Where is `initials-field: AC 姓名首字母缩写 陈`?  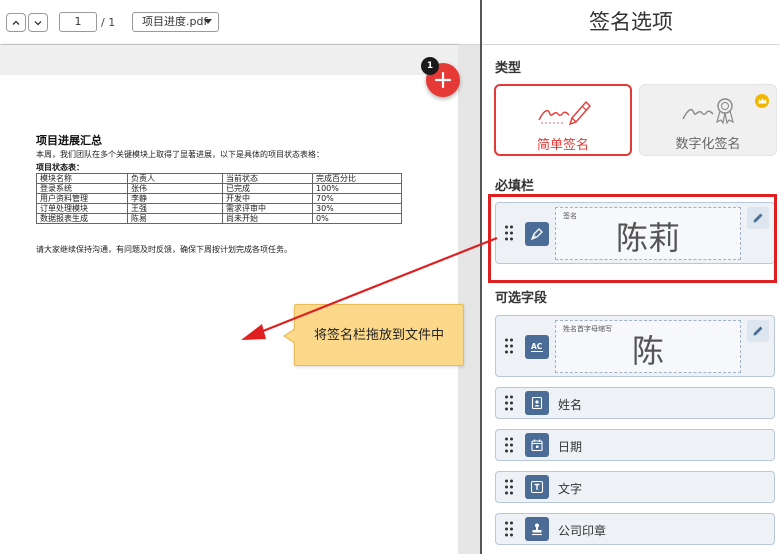
initials-field: AC 姓名首字母缩写 陈 is located at coordinates (635, 346).